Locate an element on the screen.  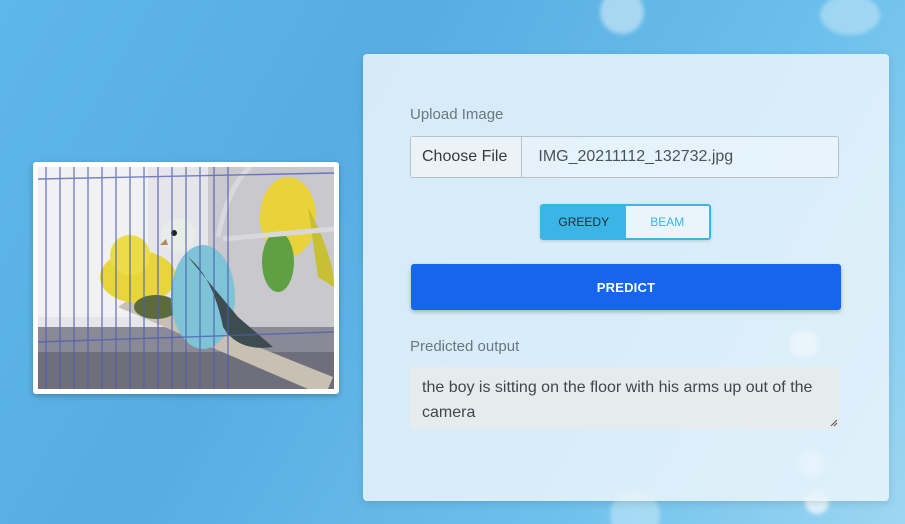
upload-image-label: Upload Image is located at coordinates (457, 114).